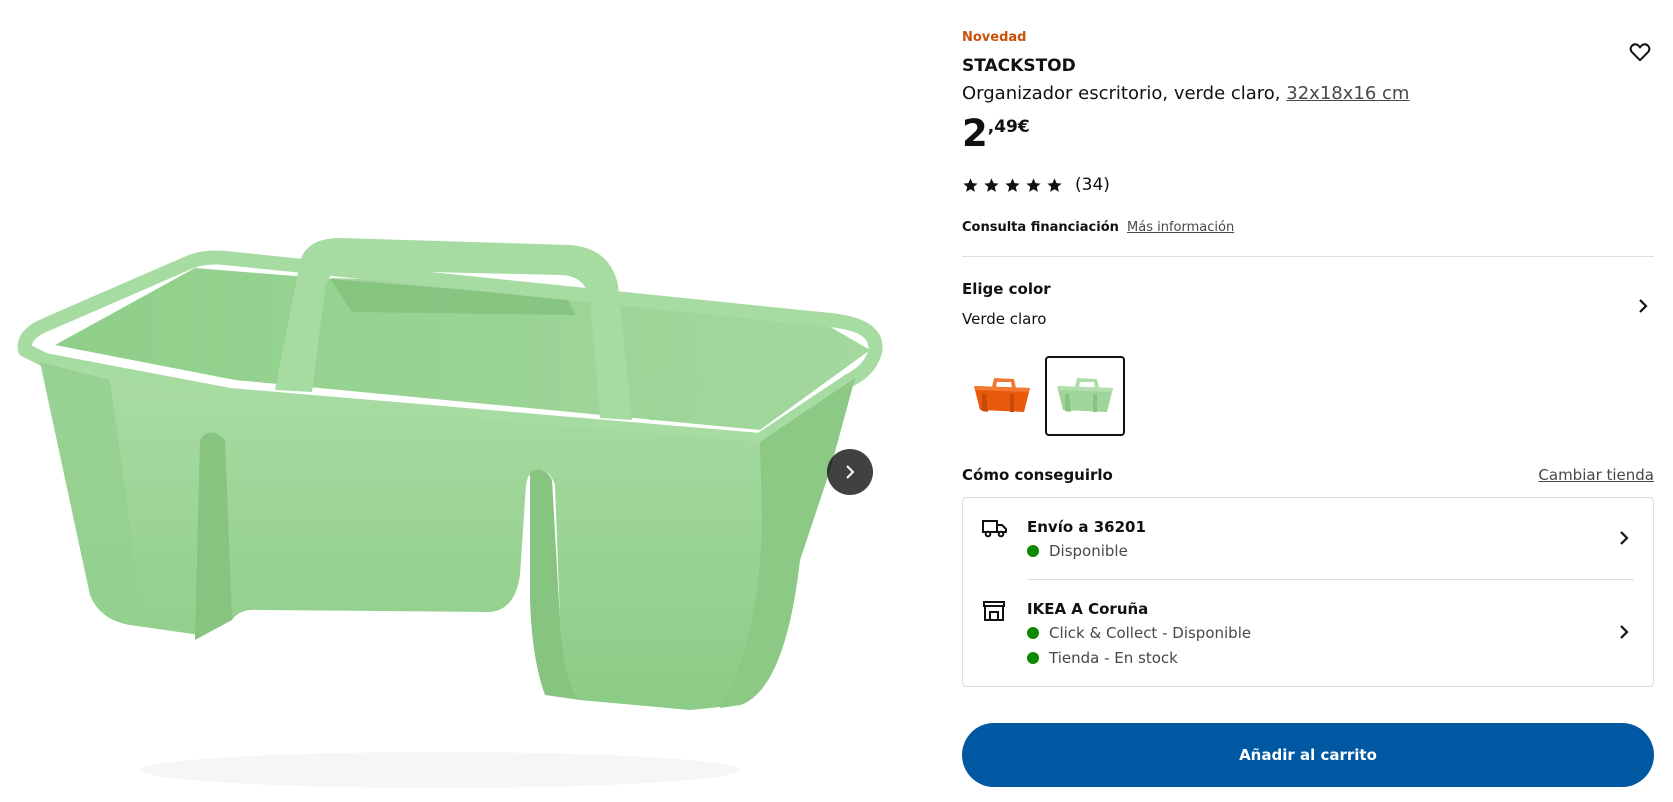  I want to click on color-selected-value: Verde claro, so click(1004, 319).